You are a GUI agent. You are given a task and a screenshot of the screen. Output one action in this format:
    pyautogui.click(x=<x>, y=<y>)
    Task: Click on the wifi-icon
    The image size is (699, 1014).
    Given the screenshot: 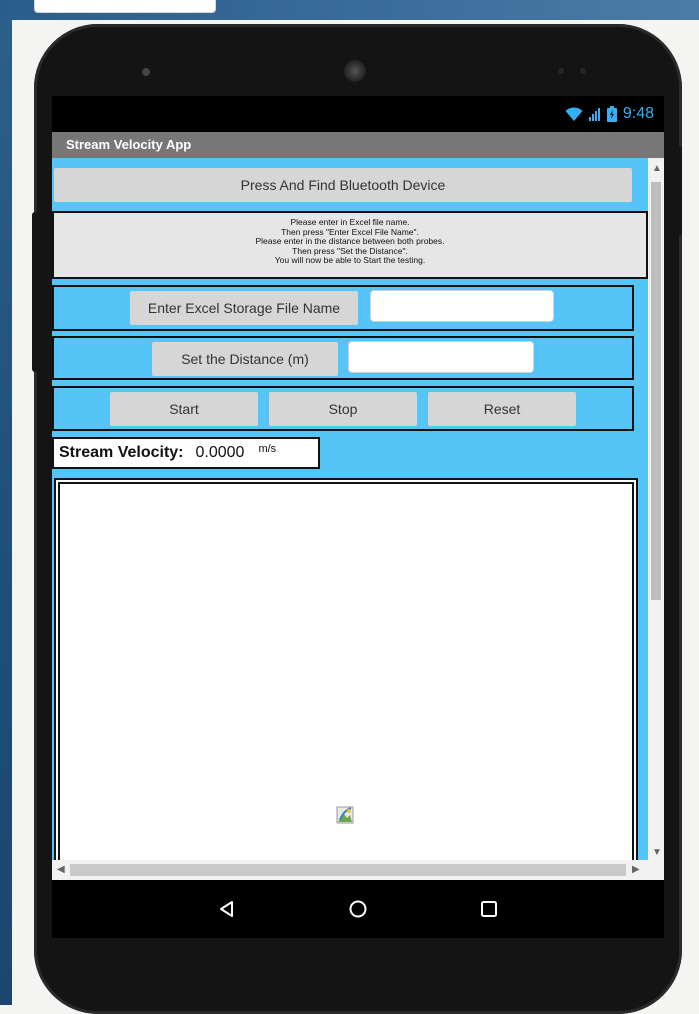 What is the action you would take?
    pyautogui.click(x=574, y=114)
    